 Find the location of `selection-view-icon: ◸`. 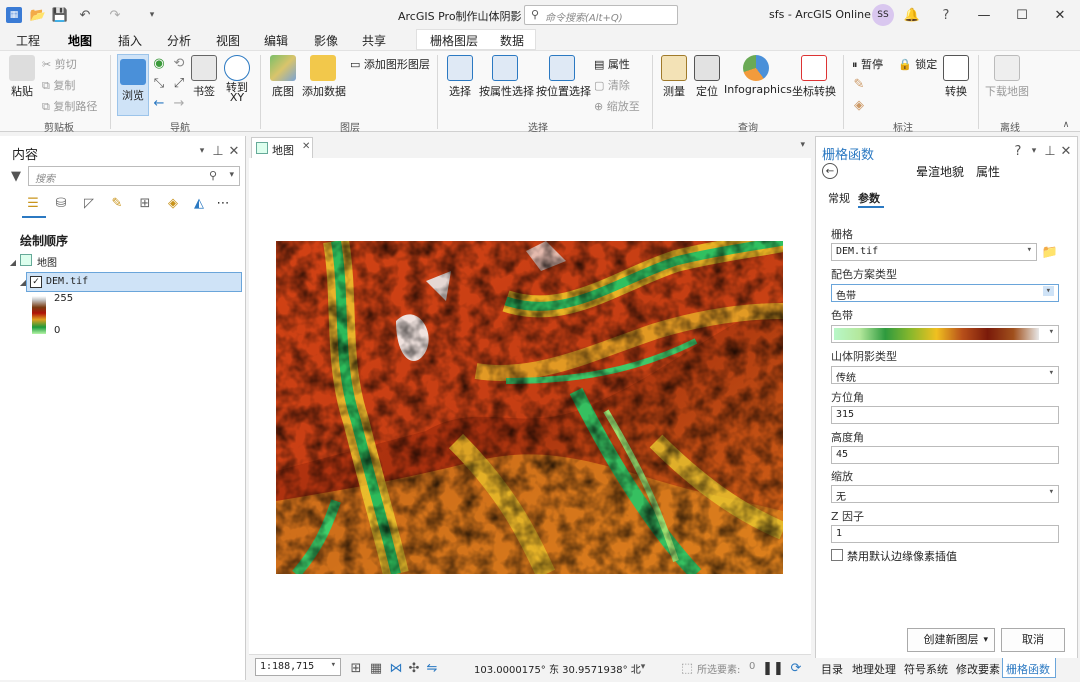

selection-view-icon: ◸ is located at coordinates (89, 203).